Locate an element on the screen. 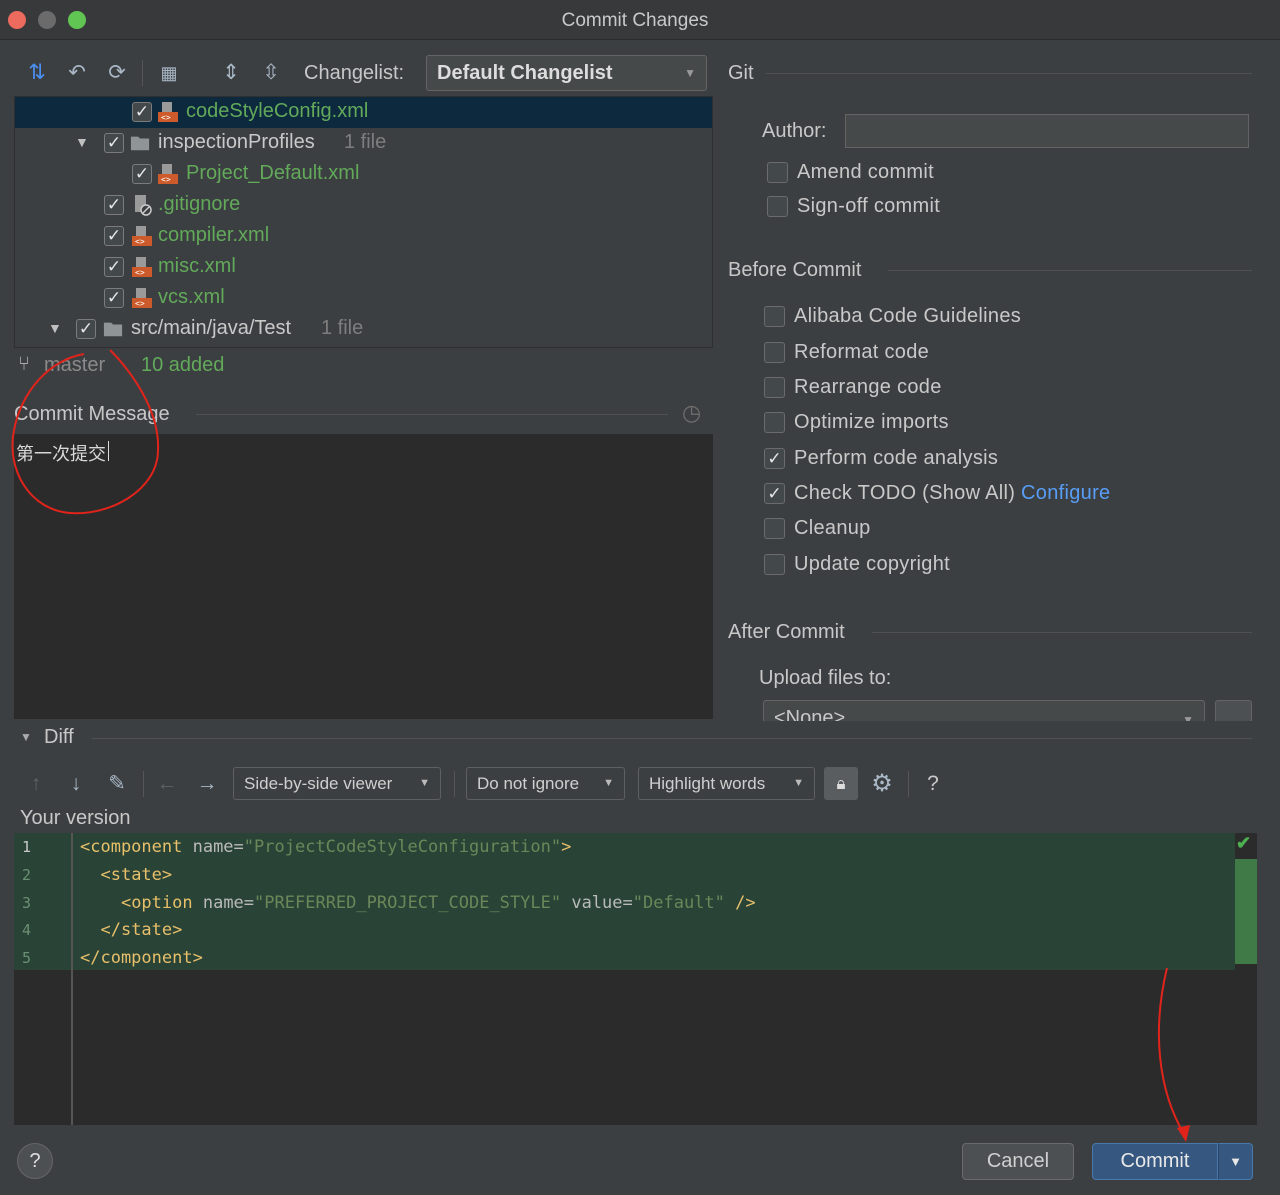  upload-target-value: <None> is located at coordinates (810, 714).